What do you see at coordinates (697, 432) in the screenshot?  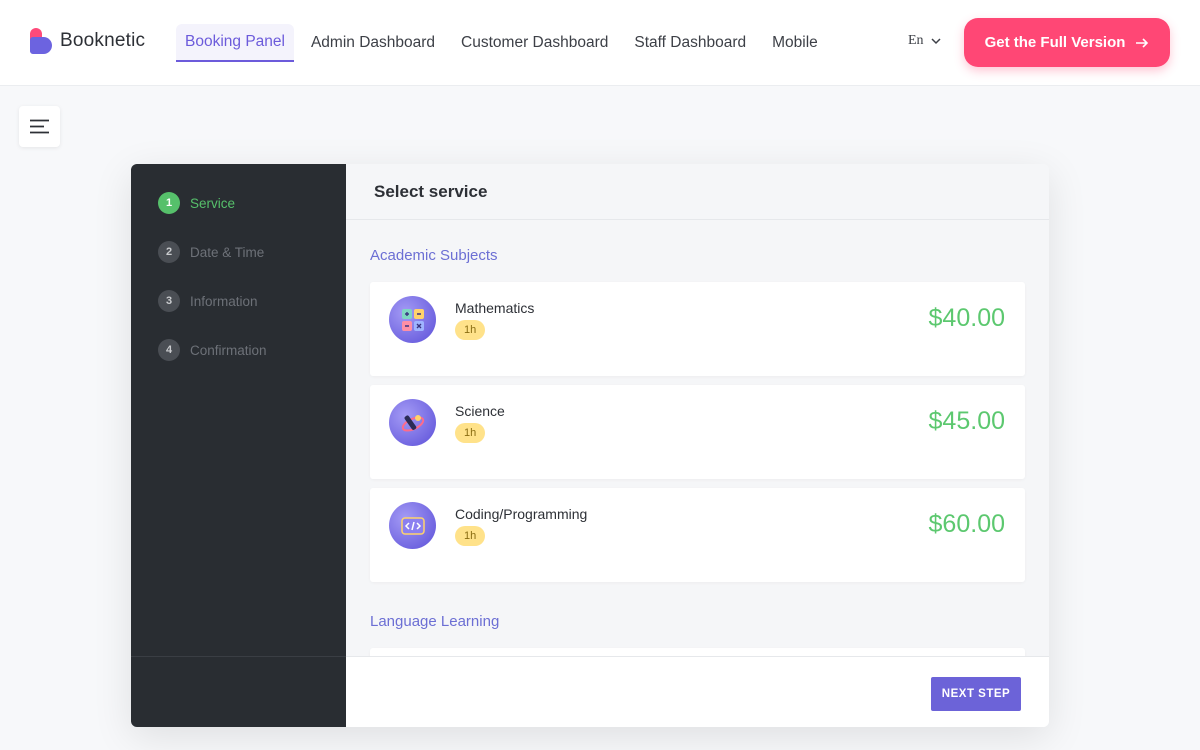 I see `service-card-science: Science 1h $45.00` at bounding box center [697, 432].